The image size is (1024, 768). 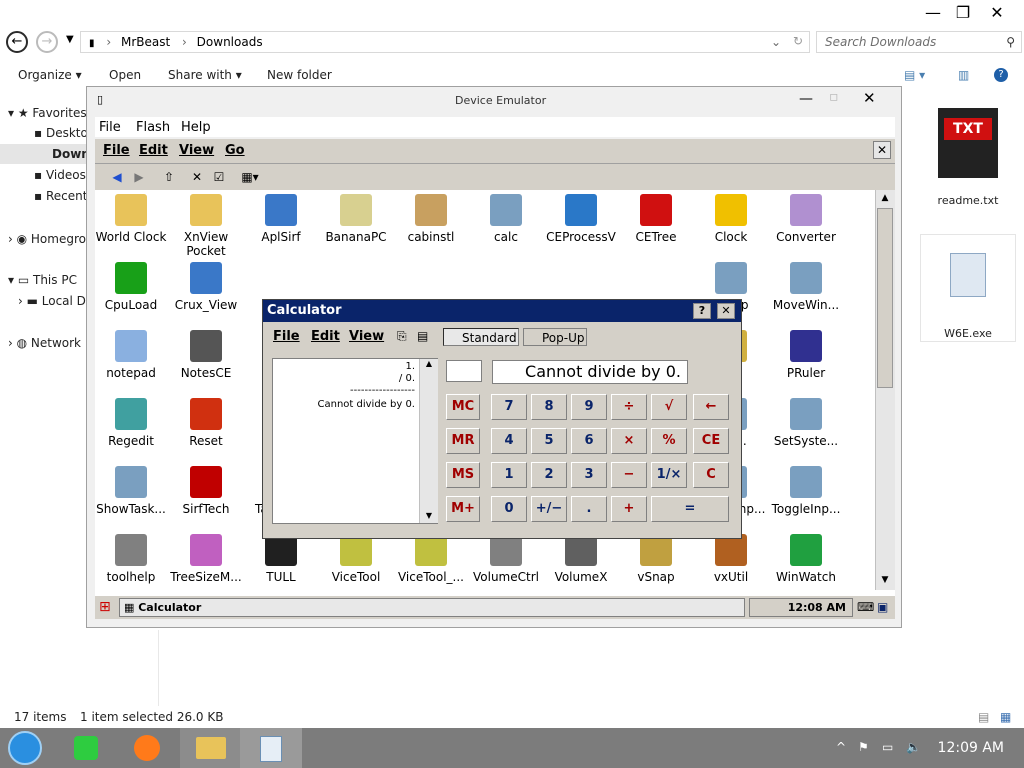 What do you see at coordinates (983, 717) in the screenshot?
I see `details-view-icon: ▤` at bounding box center [983, 717].